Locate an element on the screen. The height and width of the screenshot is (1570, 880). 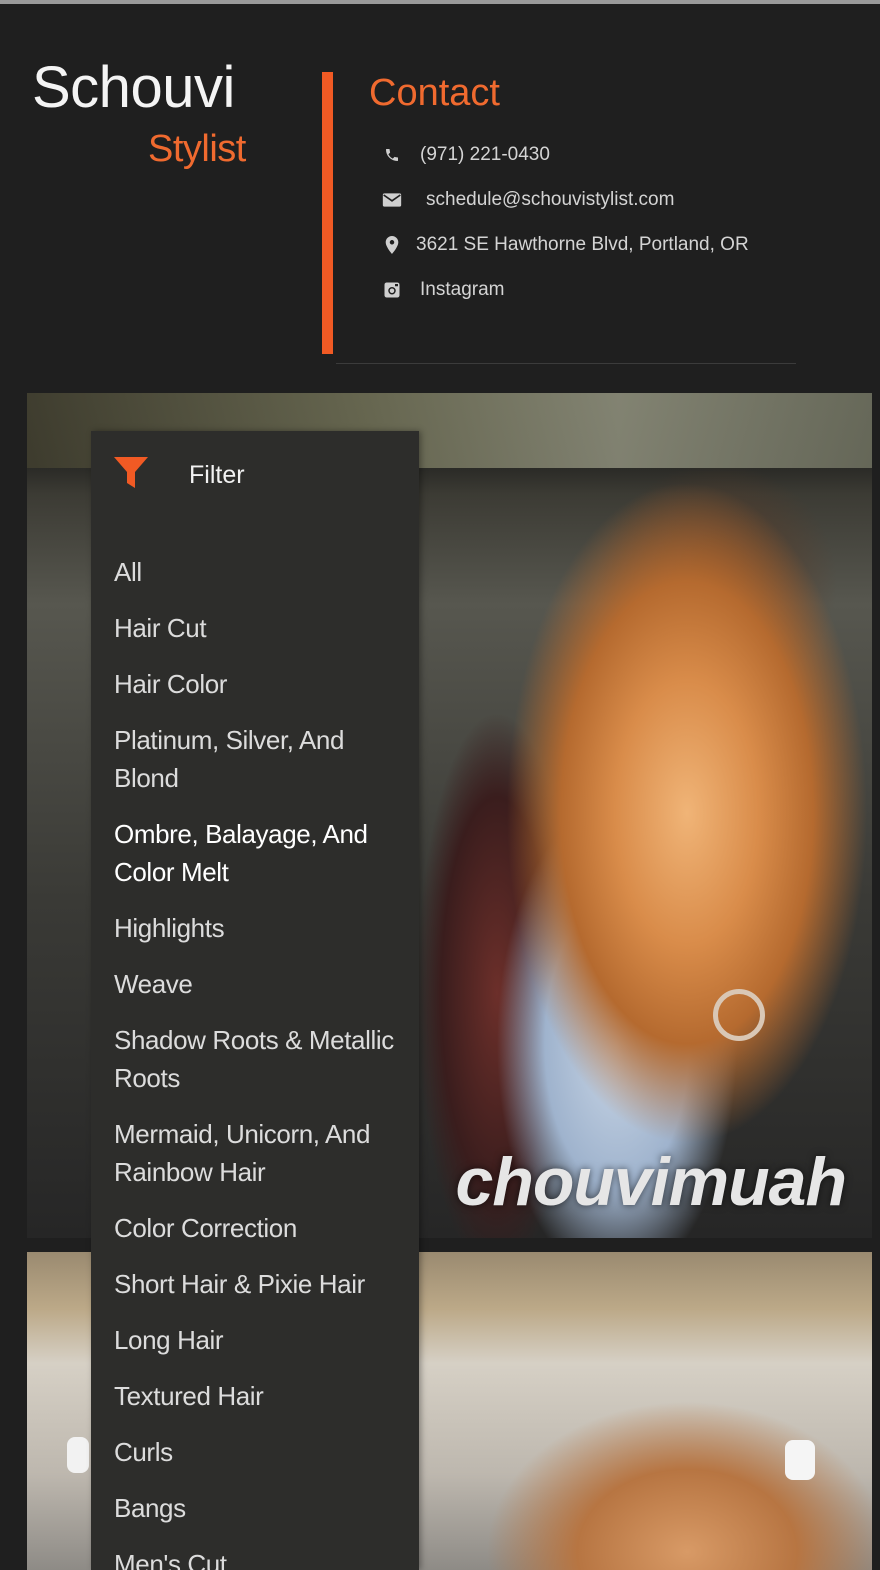
filter-item-color-correction: Color Correction is located at coordinates (264, 1228).